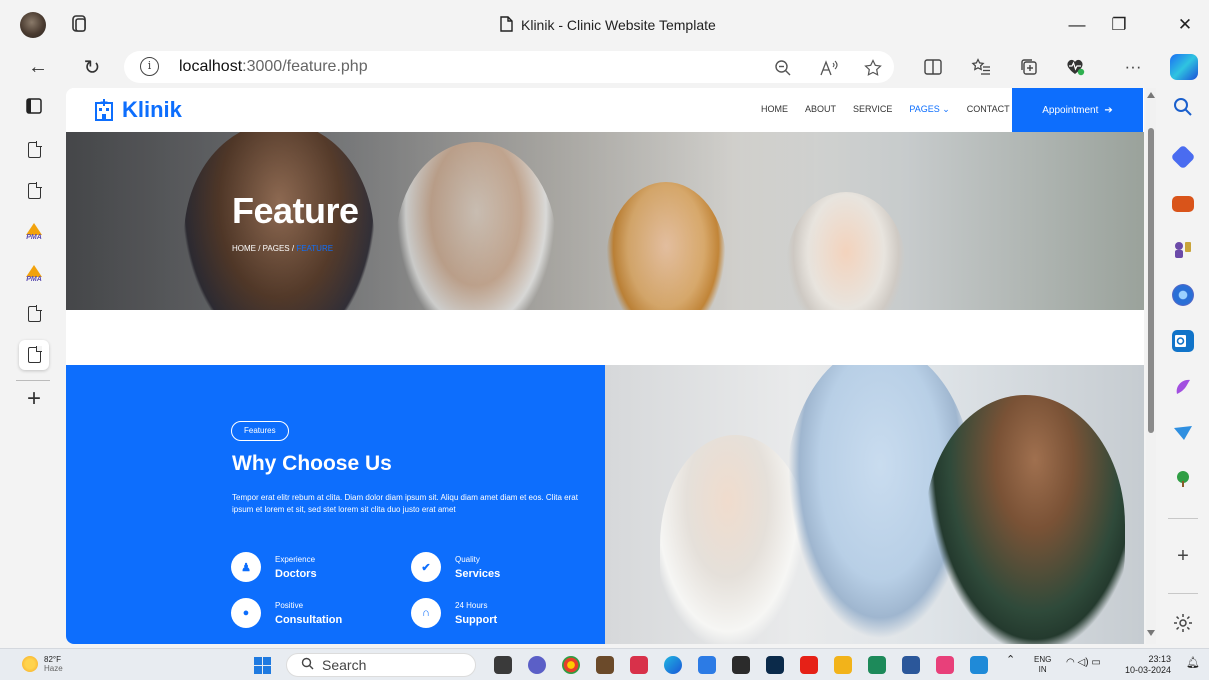  What do you see at coordinates (79, 24) in the screenshot?
I see `tab-actions-icon` at bounding box center [79, 24].